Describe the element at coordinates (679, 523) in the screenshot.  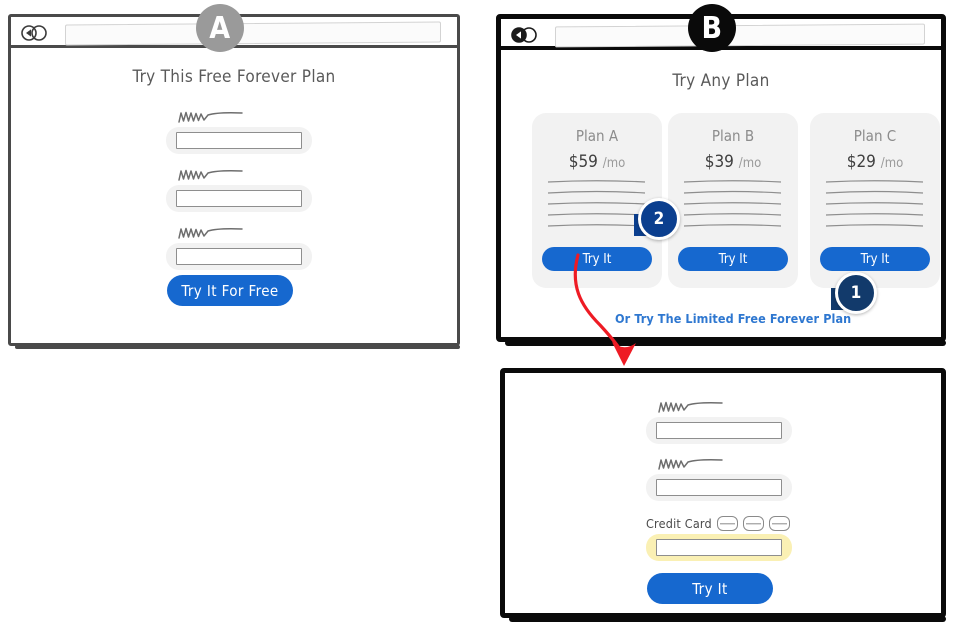
I see `credit-card-label: Credit Card` at that location.